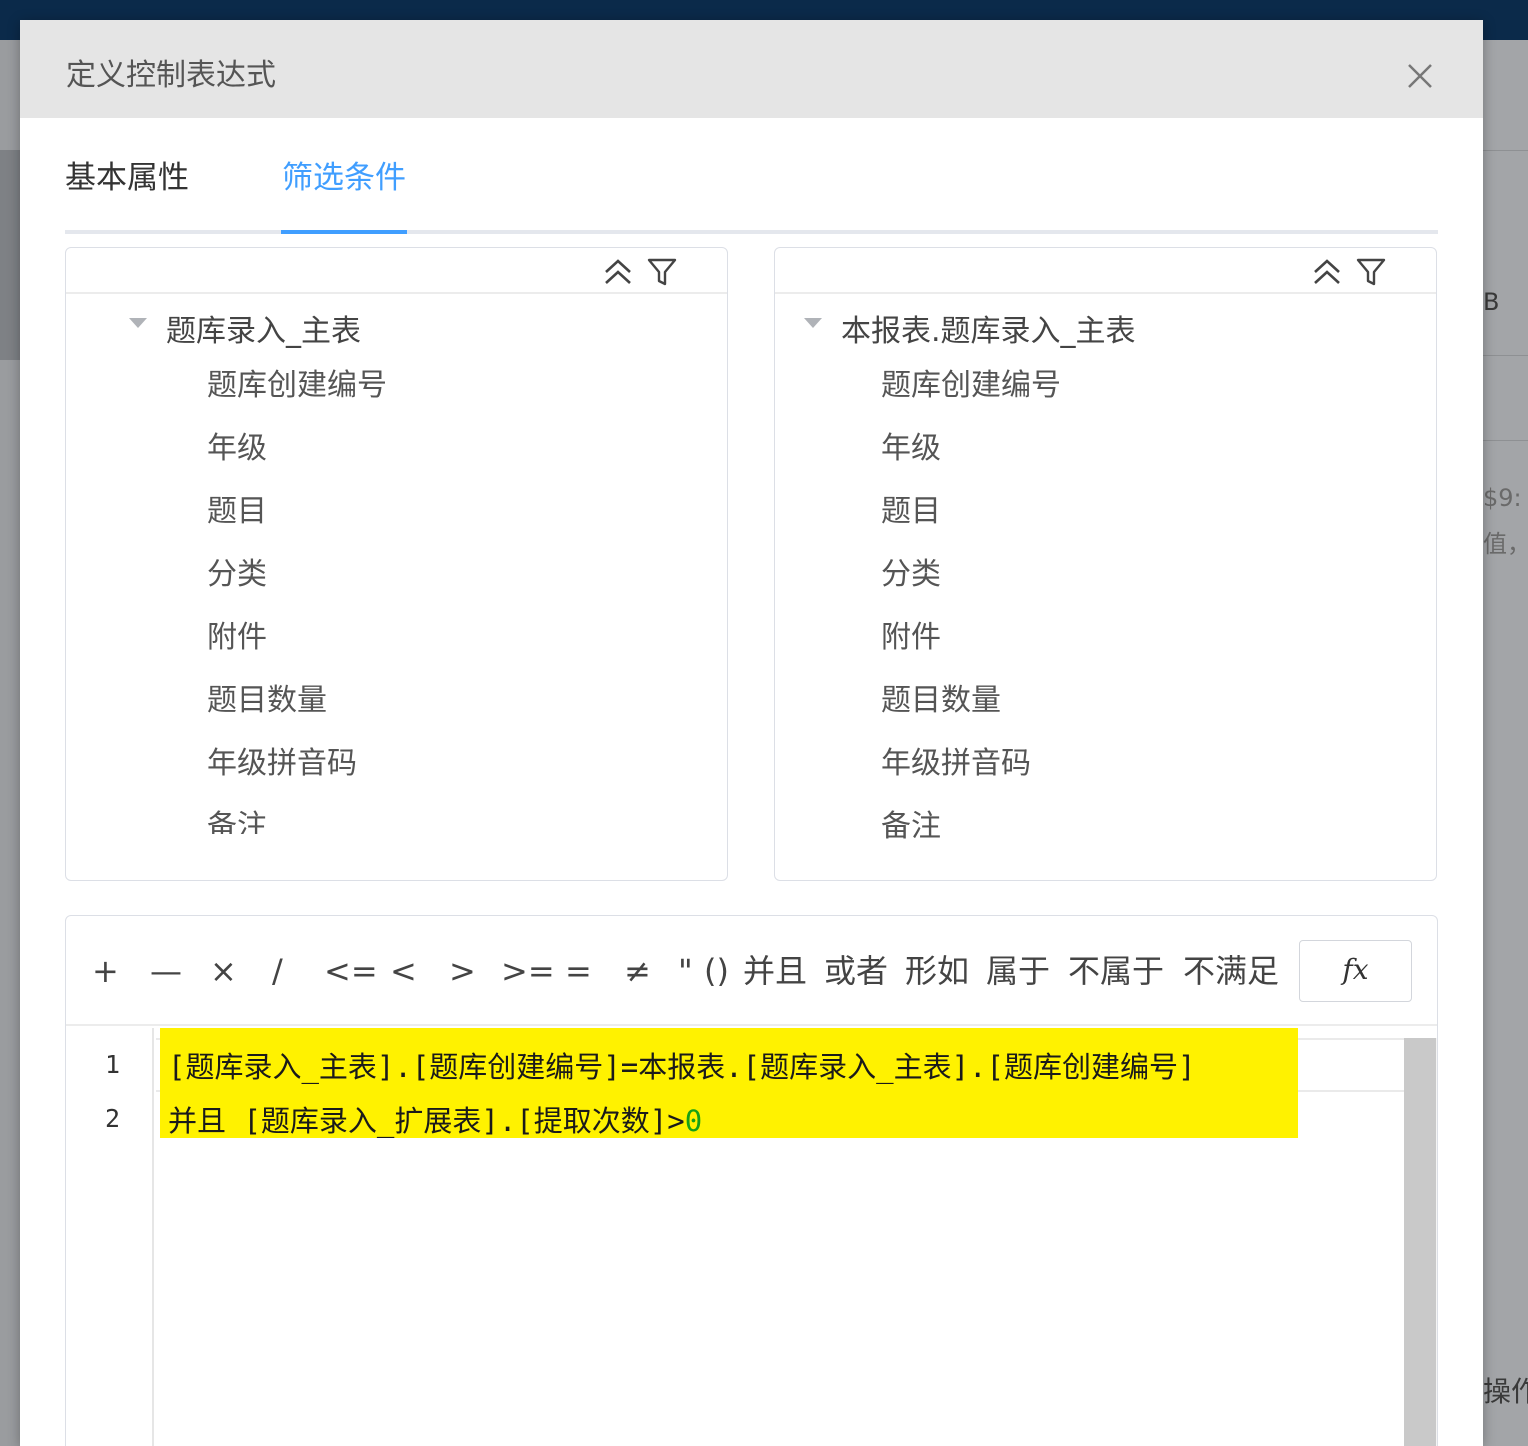 The width and height of the screenshot is (1528, 1446). What do you see at coordinates (344, 174) in the screenshot?
I see `tab-filter-conditions: 筛选条件` at bounding box center [344, 174].